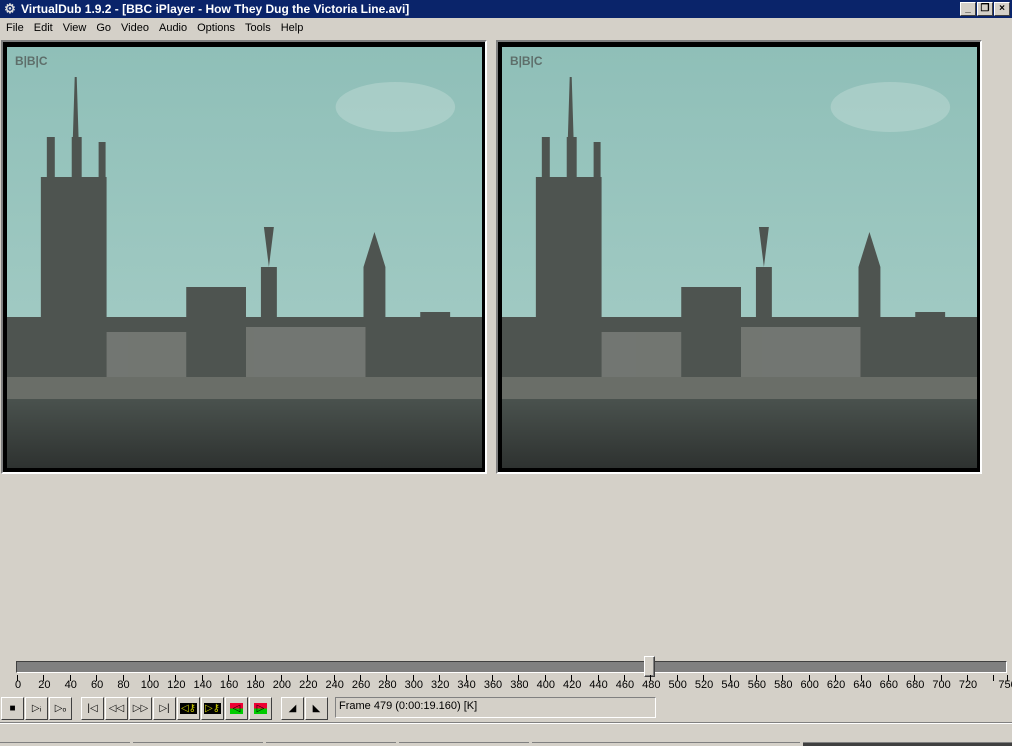 This screenshot has height=746, width=1012. What do you see at coordinates (625, 685) in the screenshot?
I see `timeline-tick-label: 460` at bounding box center [625, 685].